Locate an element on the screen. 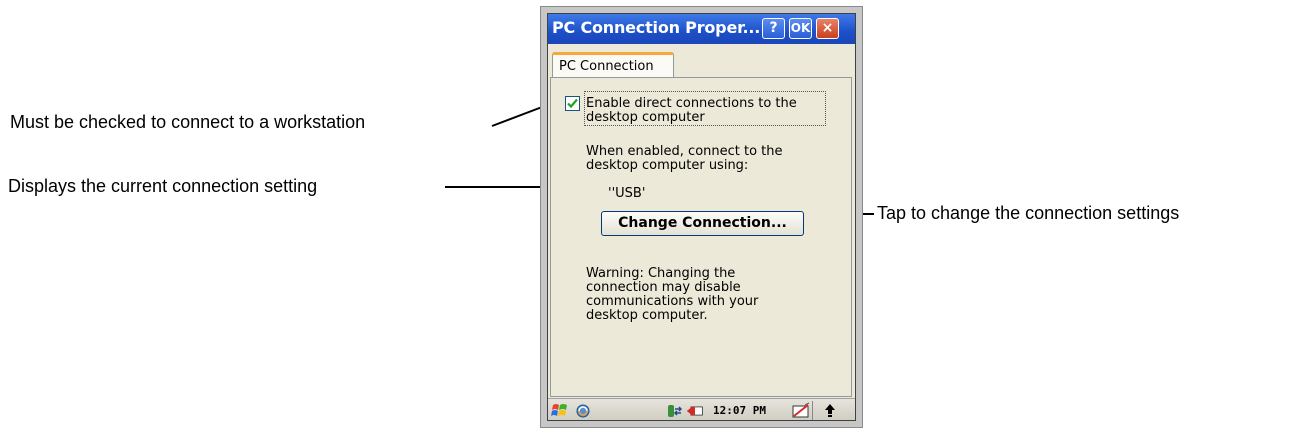 The height and width of the screenshot is (433, 1298). taskbar: 12:07 PM is located at coordinates (701, 409).